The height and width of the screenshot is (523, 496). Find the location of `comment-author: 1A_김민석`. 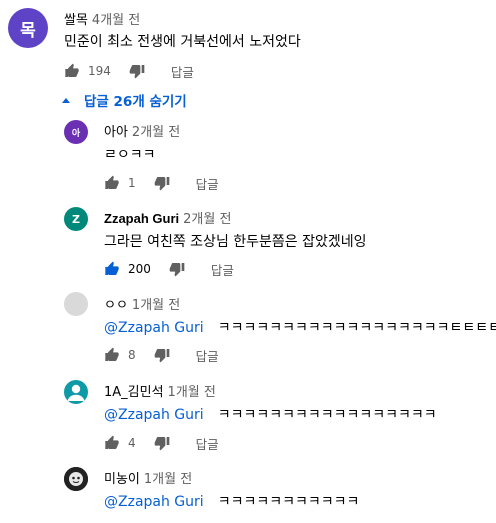

comment-author: 1A_김민석 is located at coordinates (134, 392).